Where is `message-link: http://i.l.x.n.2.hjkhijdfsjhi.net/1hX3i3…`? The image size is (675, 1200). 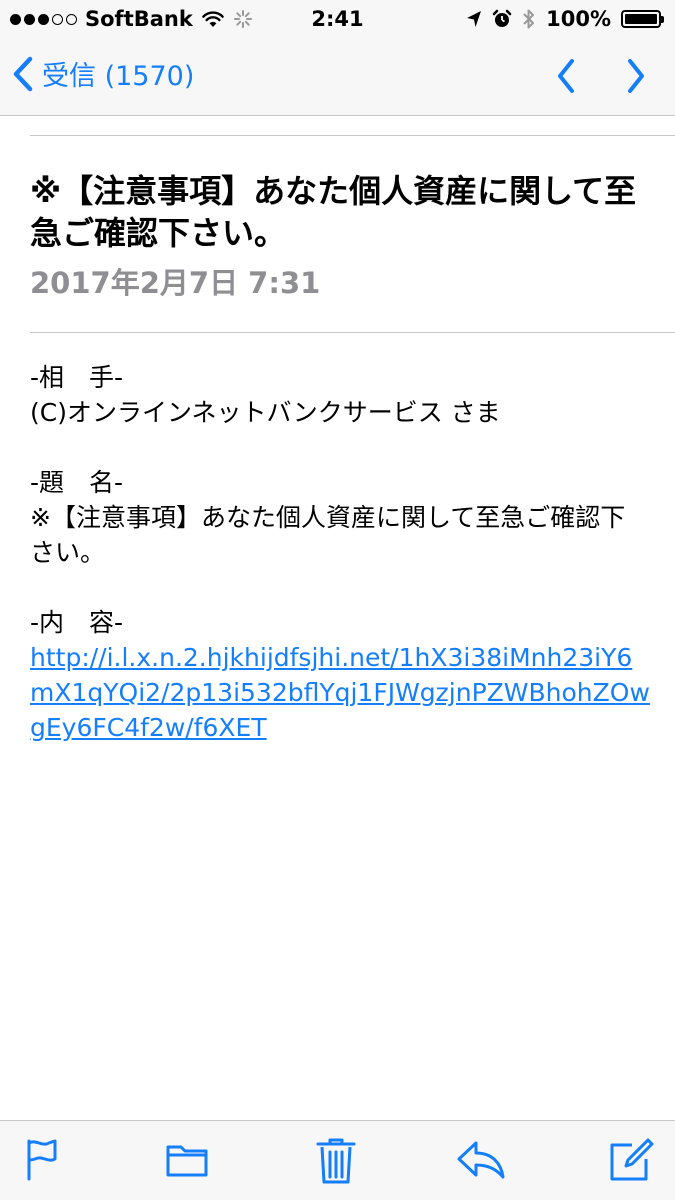 message-link: http://i.l.x.n.2.hjkhijdfsjhi.net/1hX3i3… is located at coordinates (340, 692).